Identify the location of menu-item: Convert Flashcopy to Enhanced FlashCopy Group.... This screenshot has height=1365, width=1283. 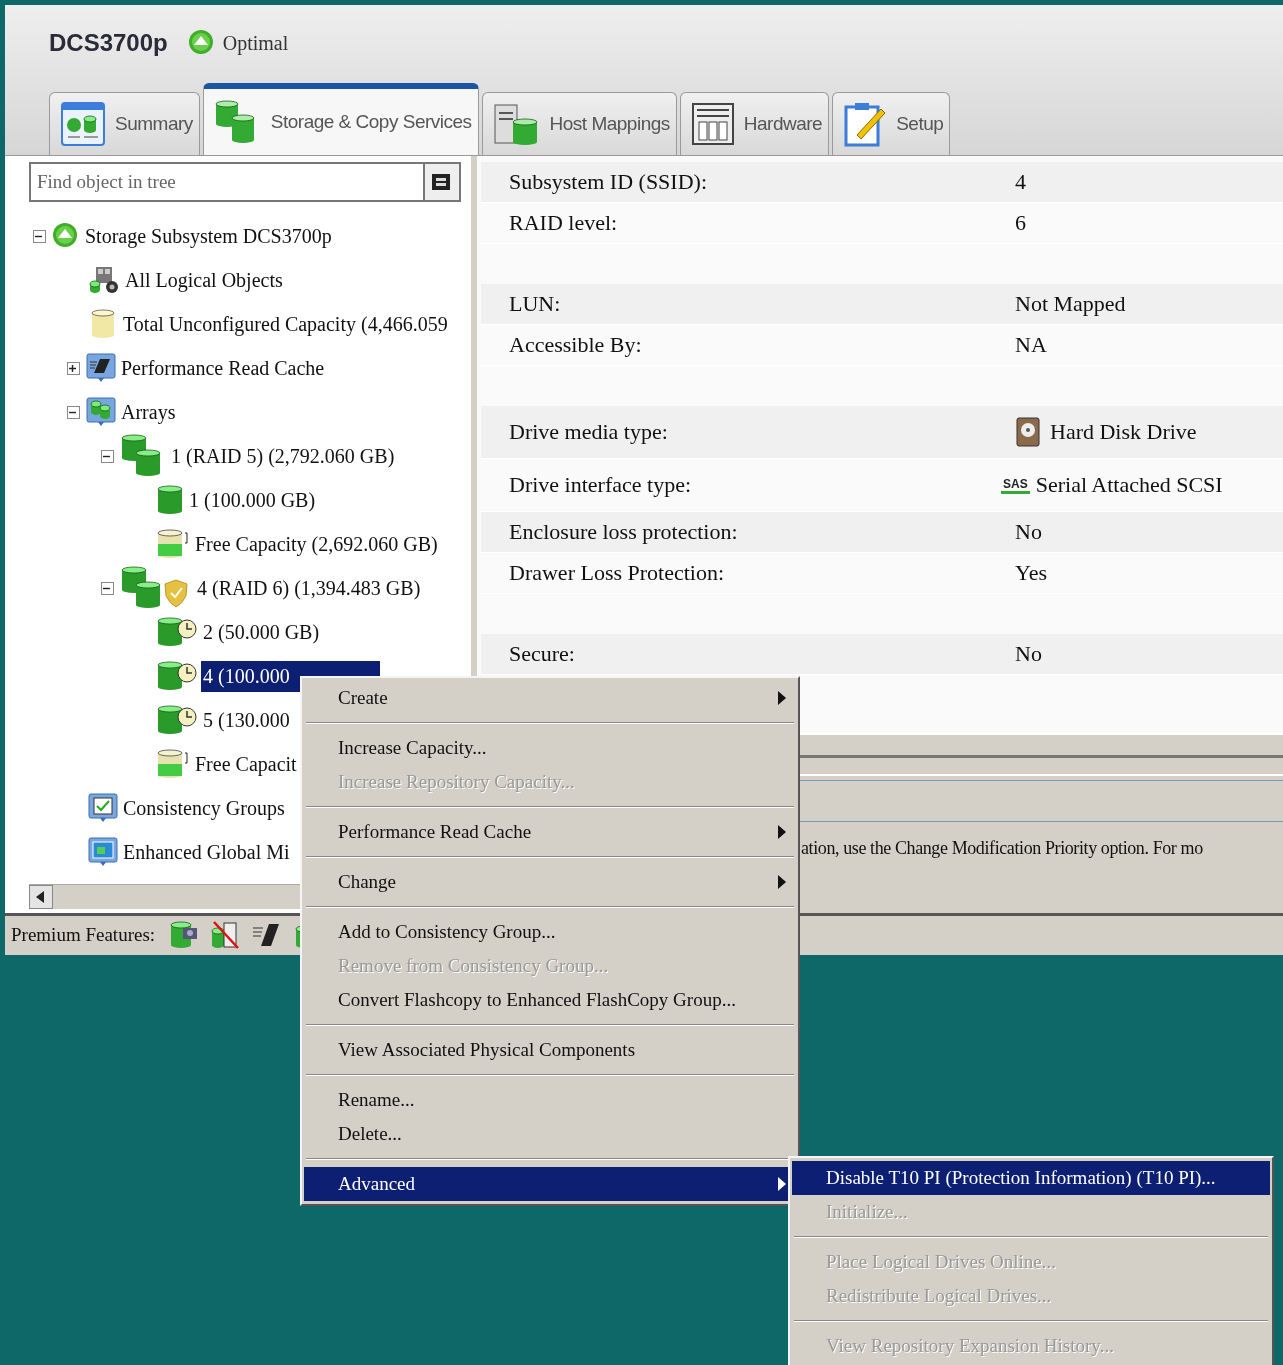
(550, 1000).